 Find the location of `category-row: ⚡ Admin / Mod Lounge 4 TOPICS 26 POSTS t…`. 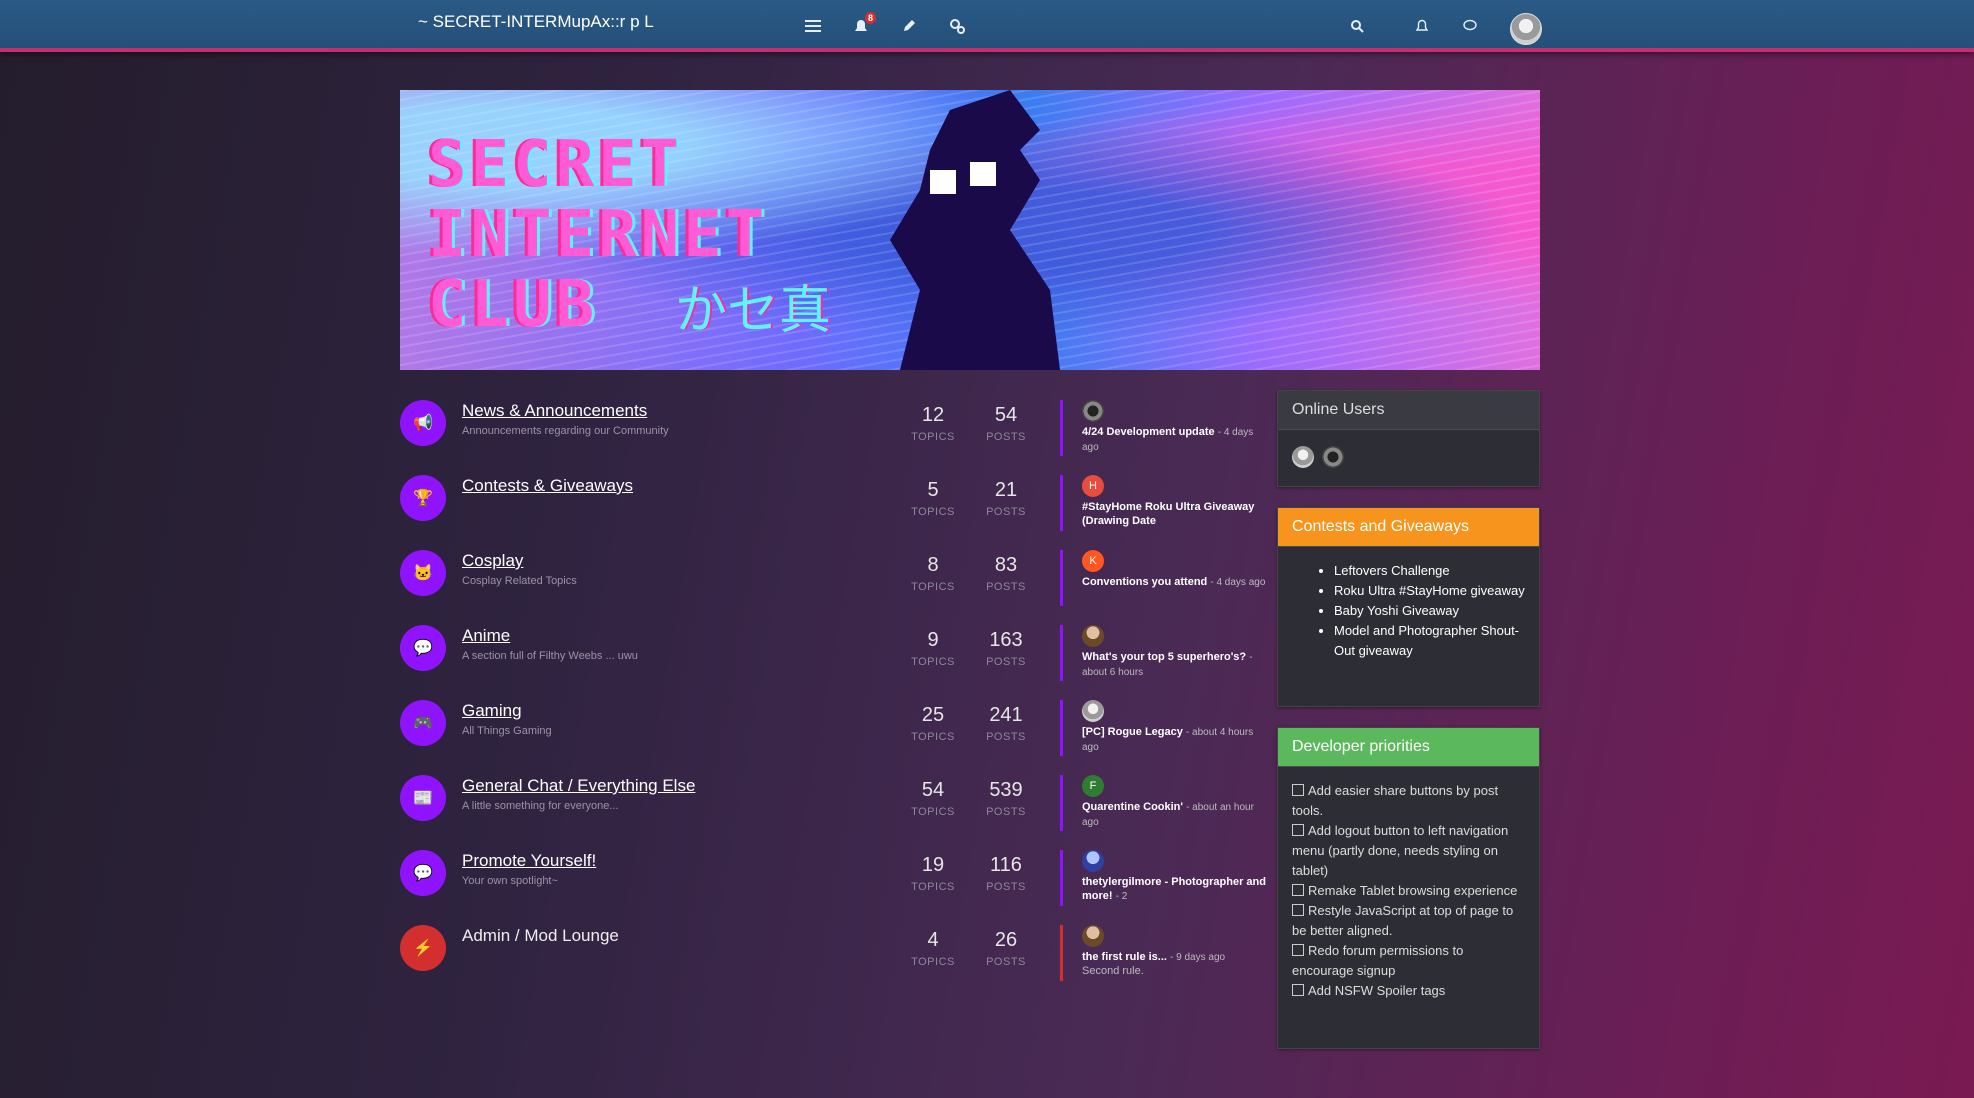

category-row: ⚡ Admin / Mod Lounge 4 TOPICS 26 POSTS t… is located at coordinates (830, 962).